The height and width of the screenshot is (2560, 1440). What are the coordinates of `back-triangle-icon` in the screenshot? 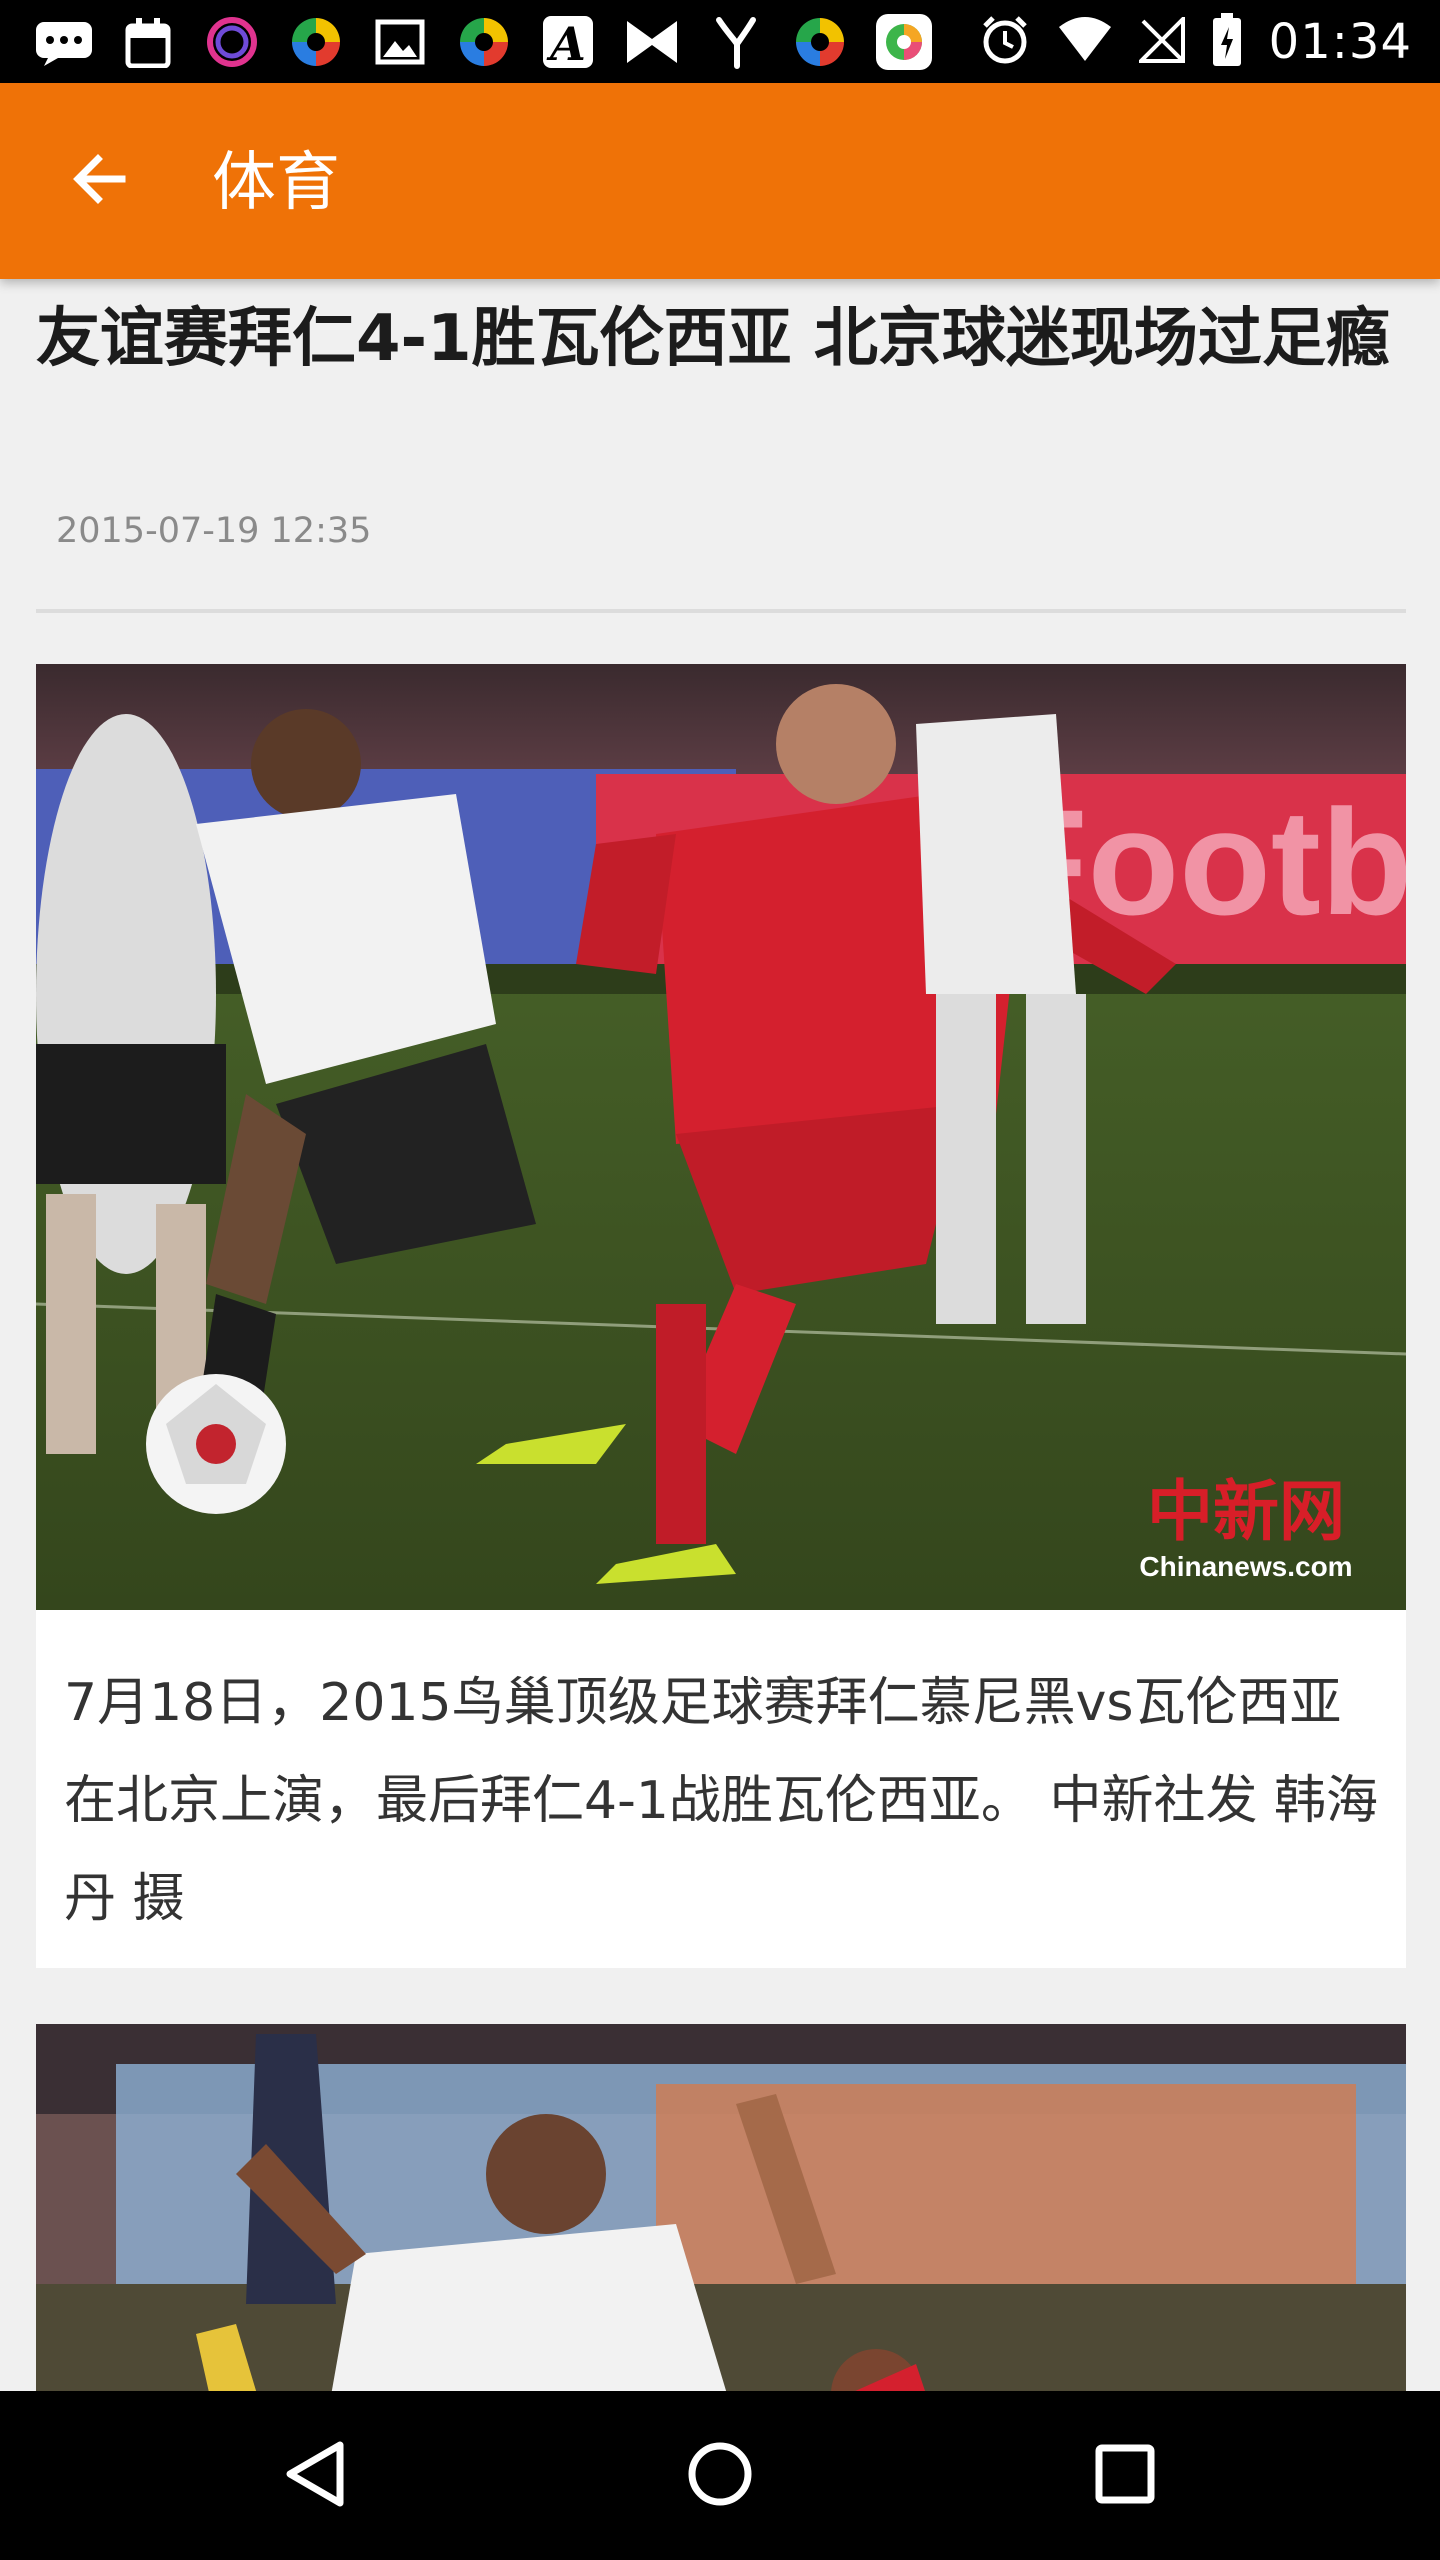 It's located at (315, 2476).